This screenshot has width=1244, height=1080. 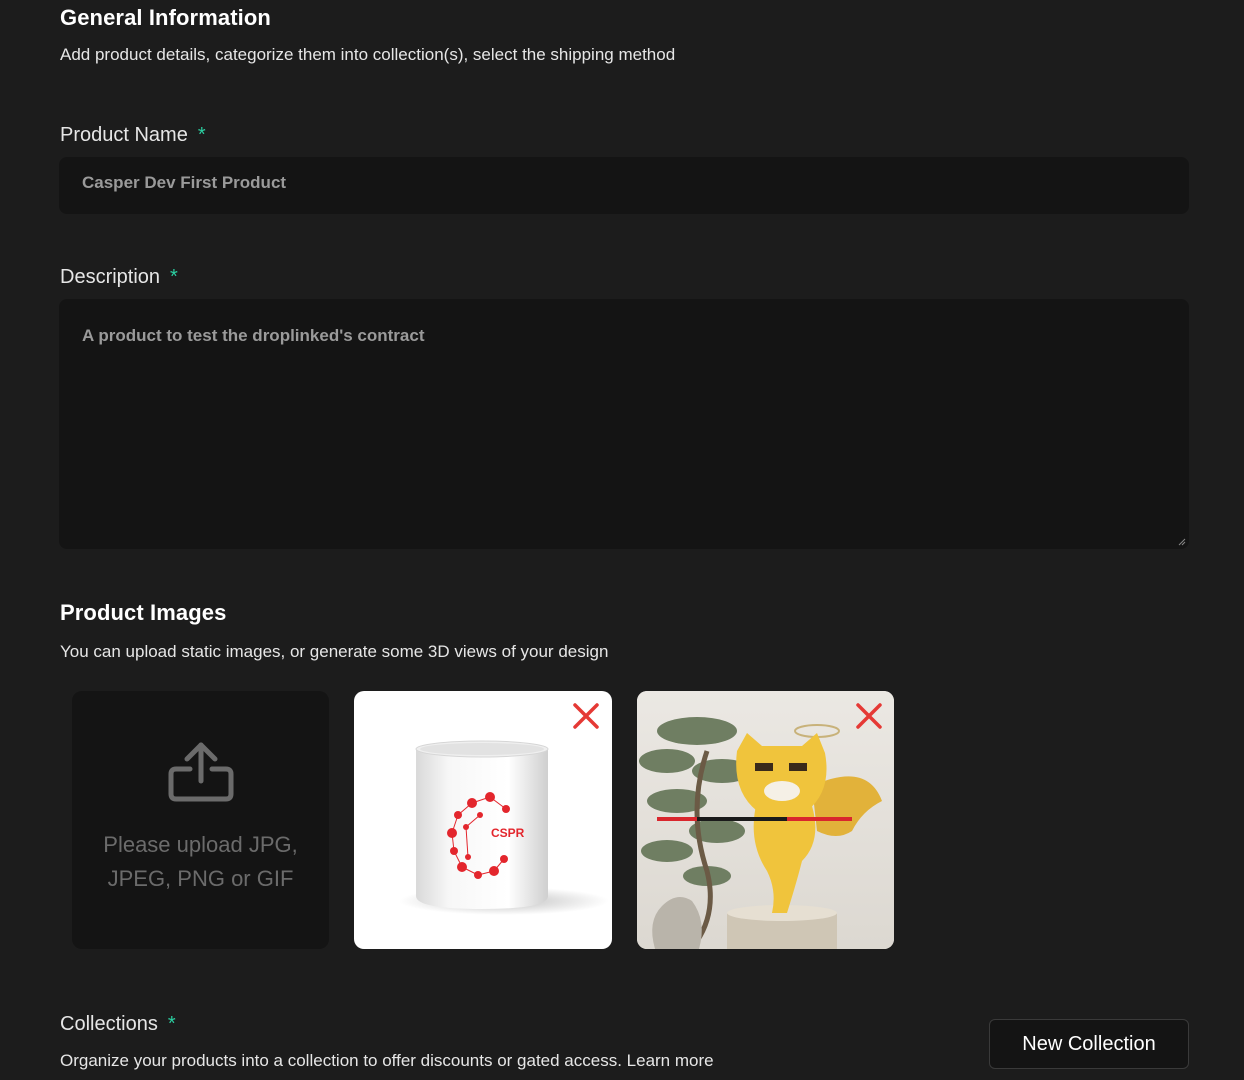 What do you see at coordinates (765, 820) in the screenshot?
I see `product-image-tiger` at bounding box center [765, 820].